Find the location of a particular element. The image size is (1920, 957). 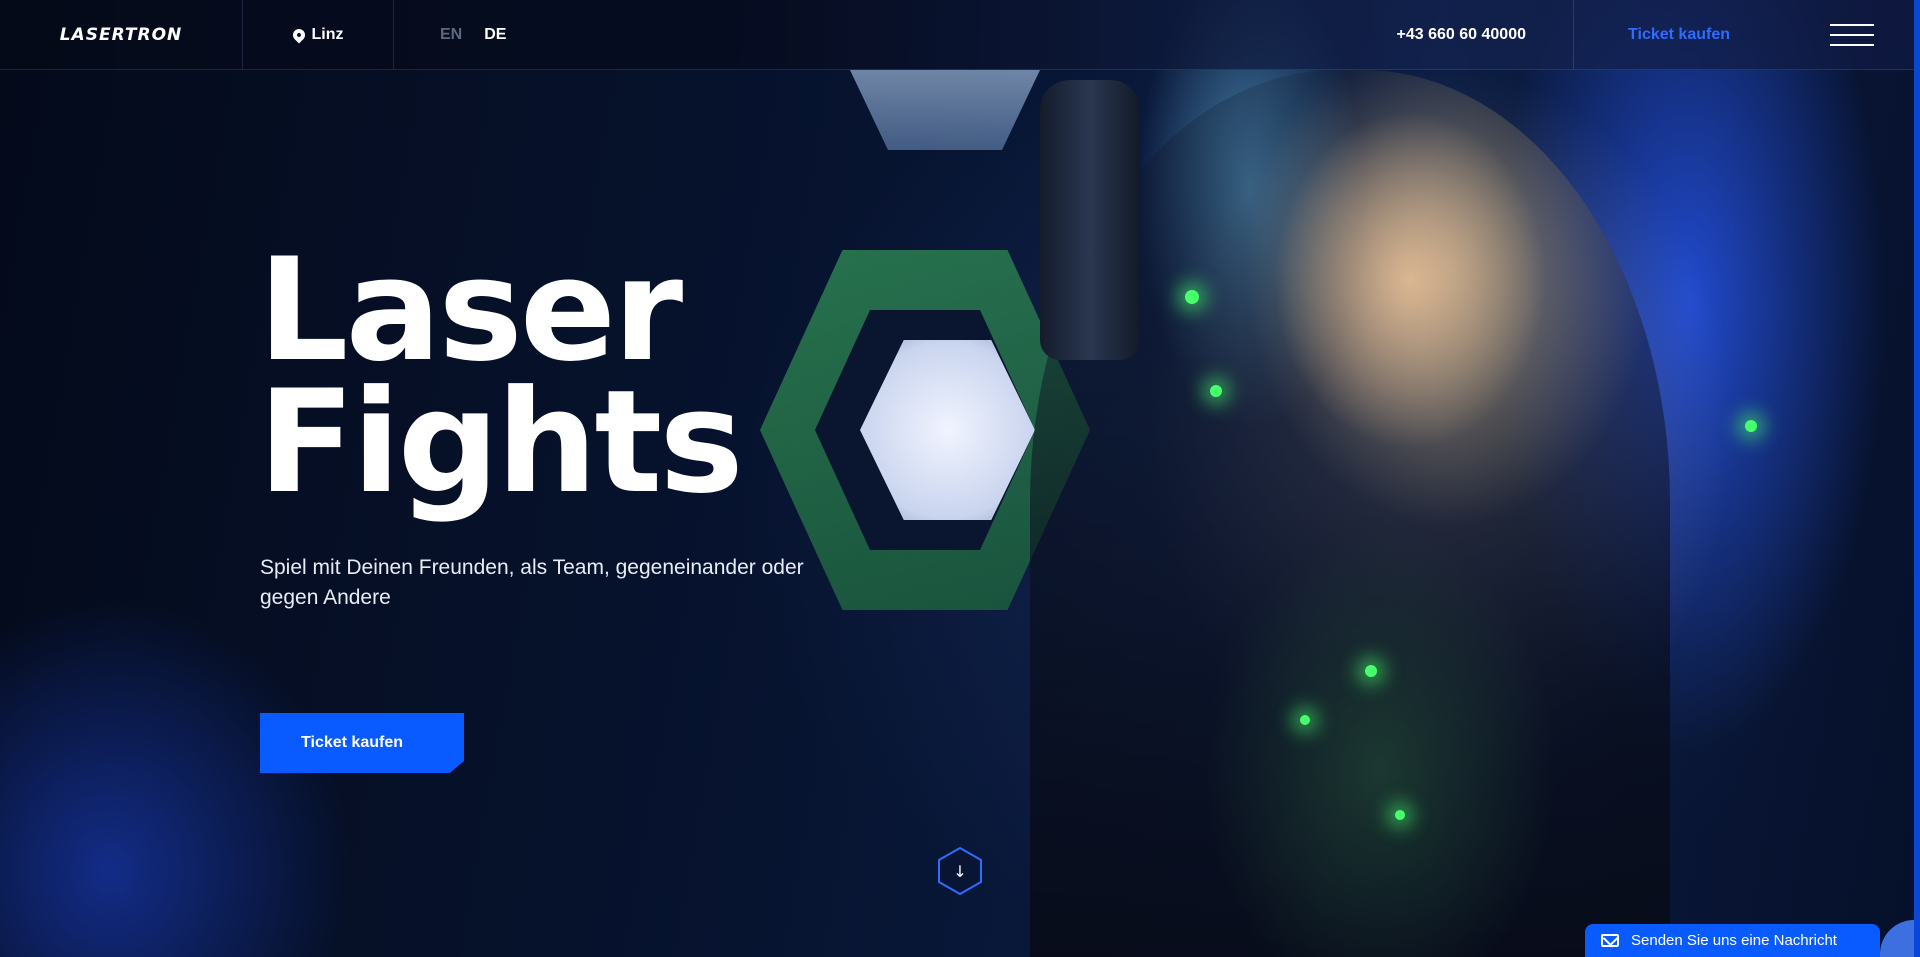

hero-ticket-button: Ticket kaufen is located at coordinates (362, 743).